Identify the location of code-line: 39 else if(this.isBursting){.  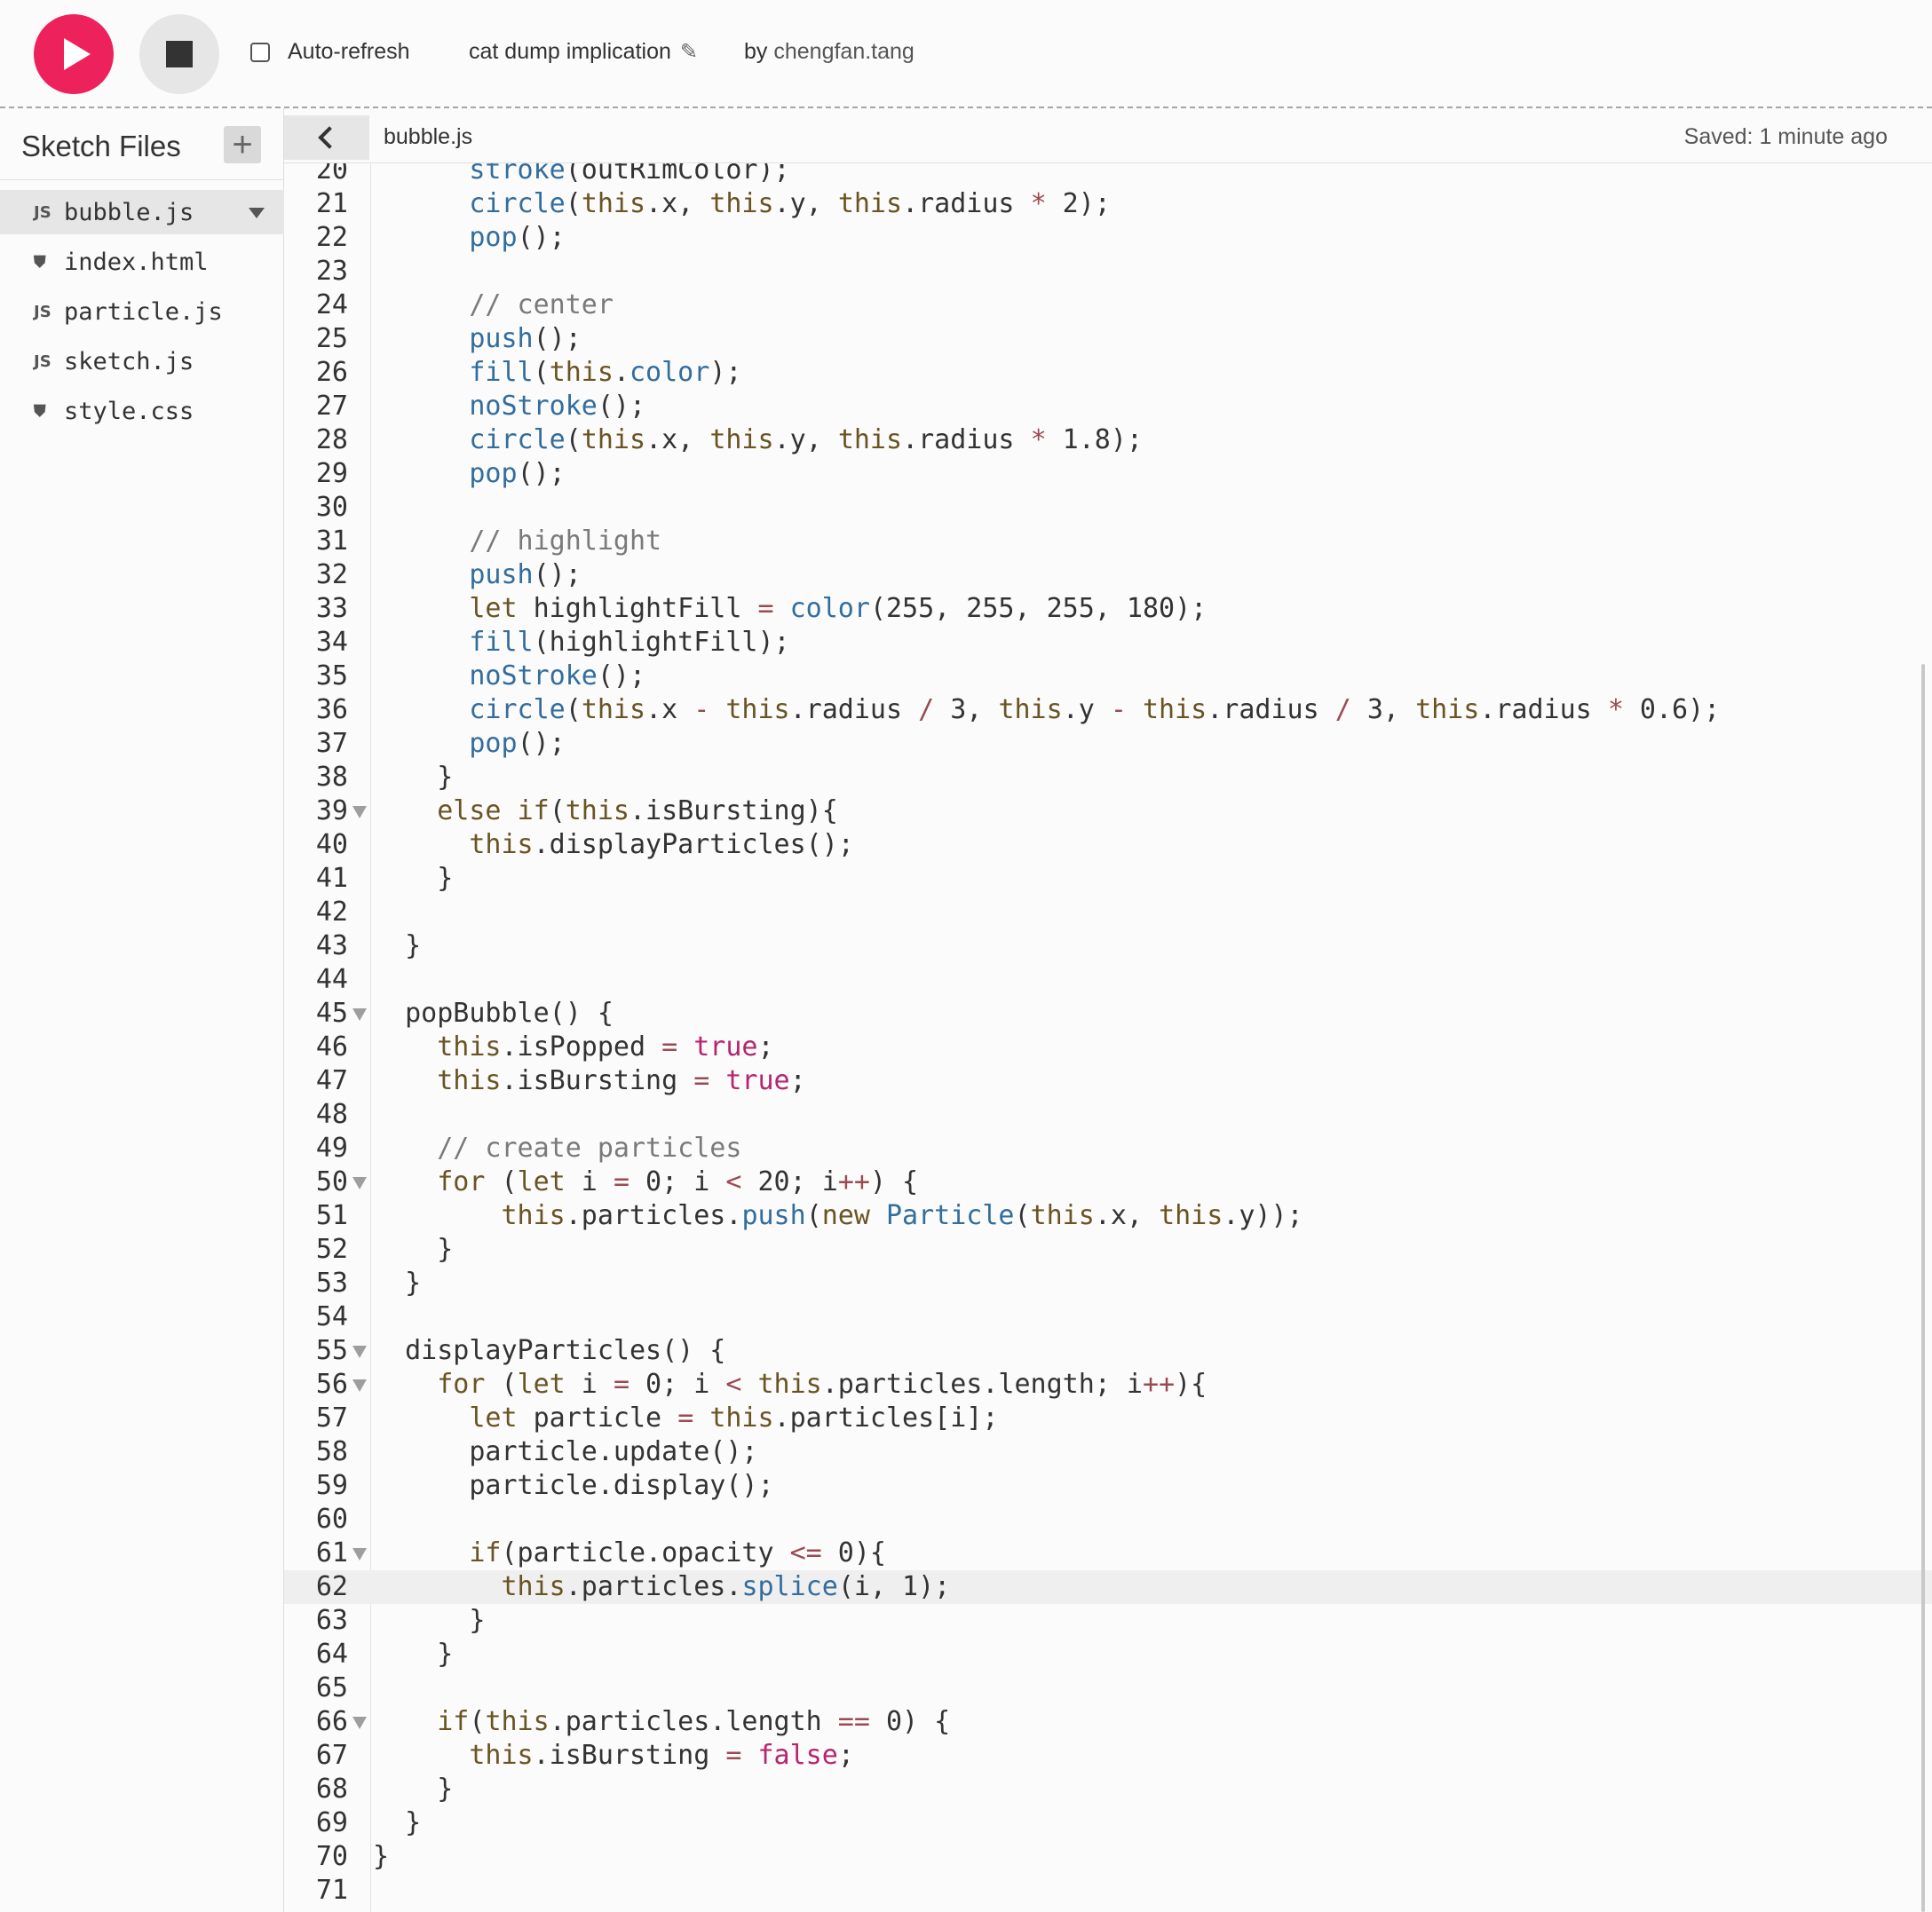
(1108, 811).